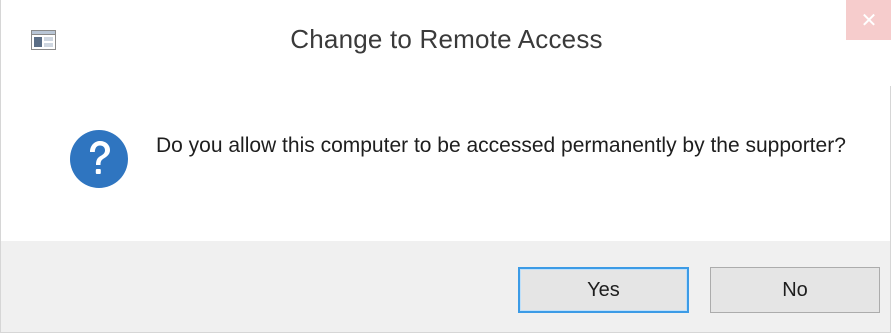 Image resolution: width=891 pixels, height=333 pixels. I want to click on close-button: ✕, so click(868, 20).